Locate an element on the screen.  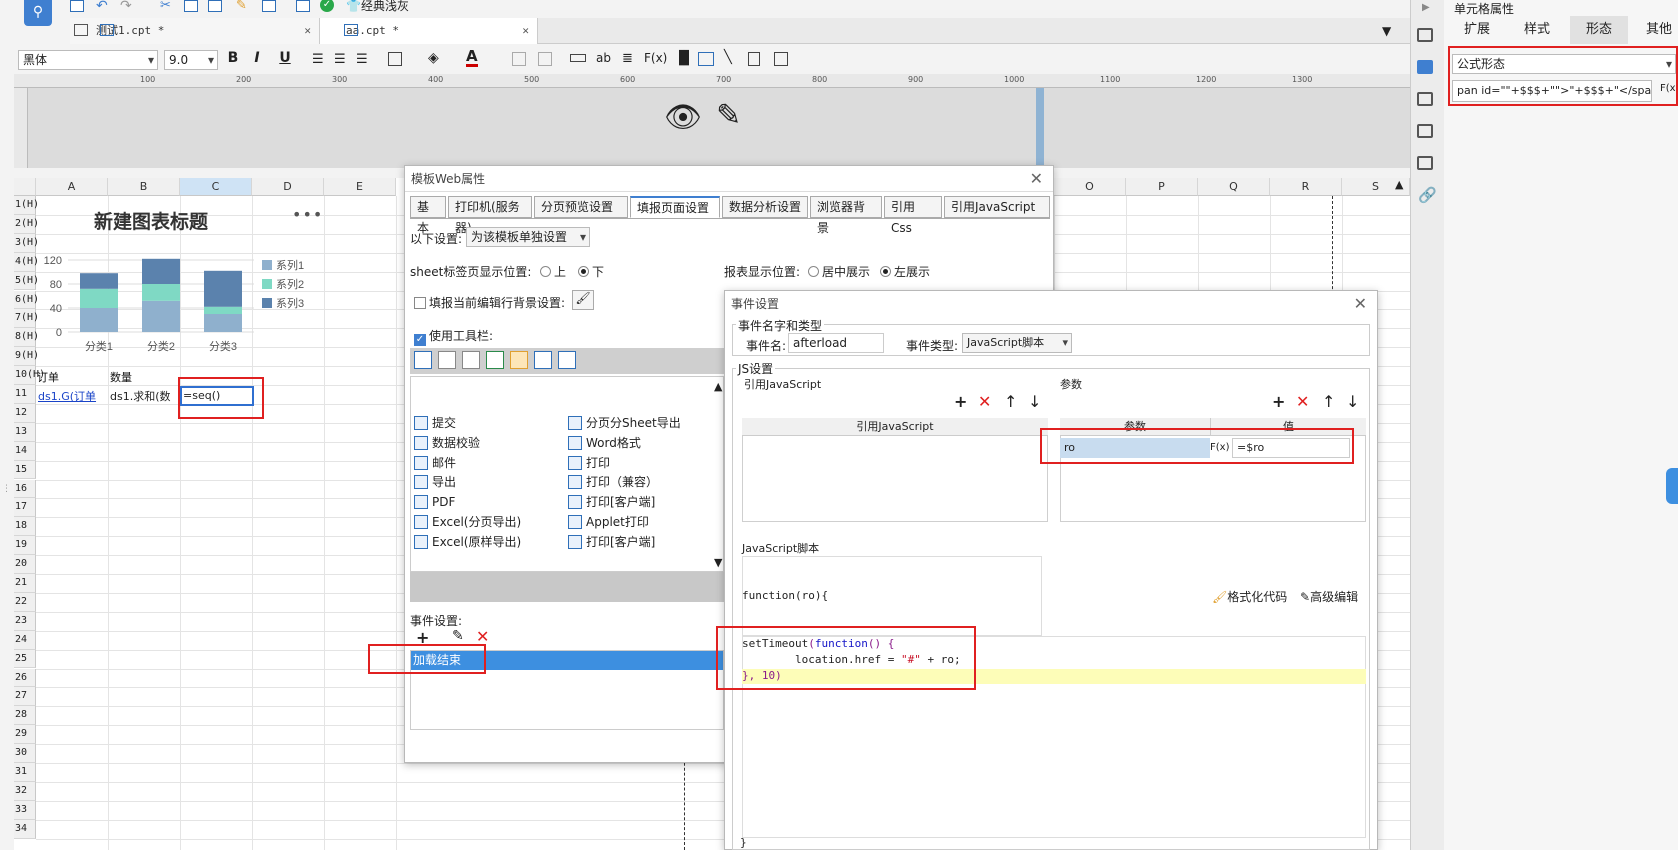
web-tab: 分页预览设置 is located at coordinates (581, 207).